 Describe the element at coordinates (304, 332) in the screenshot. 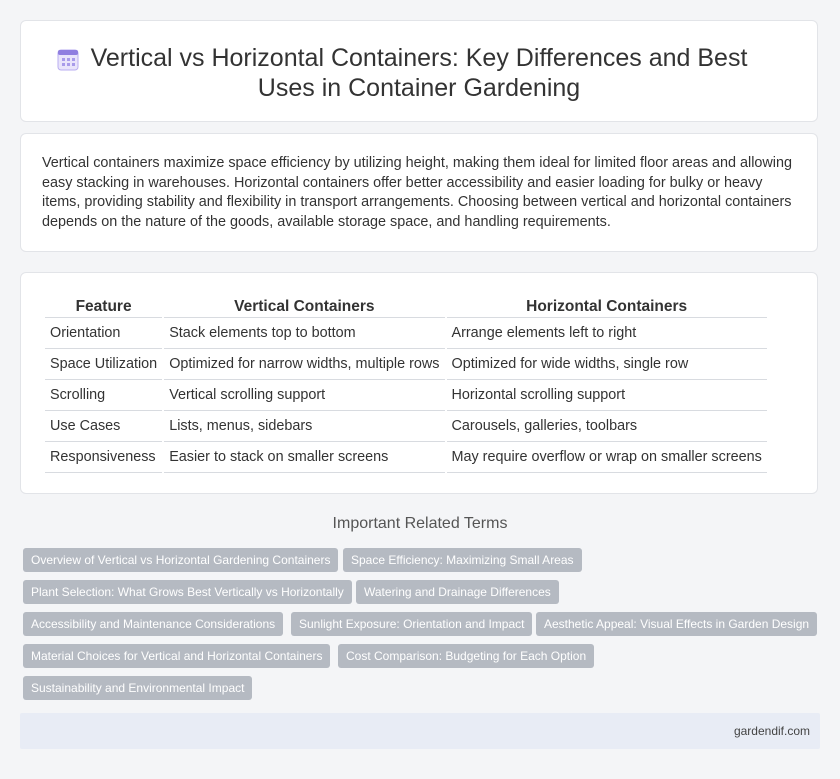

I see `table-cell: Stack elements top to bottom` at that location.